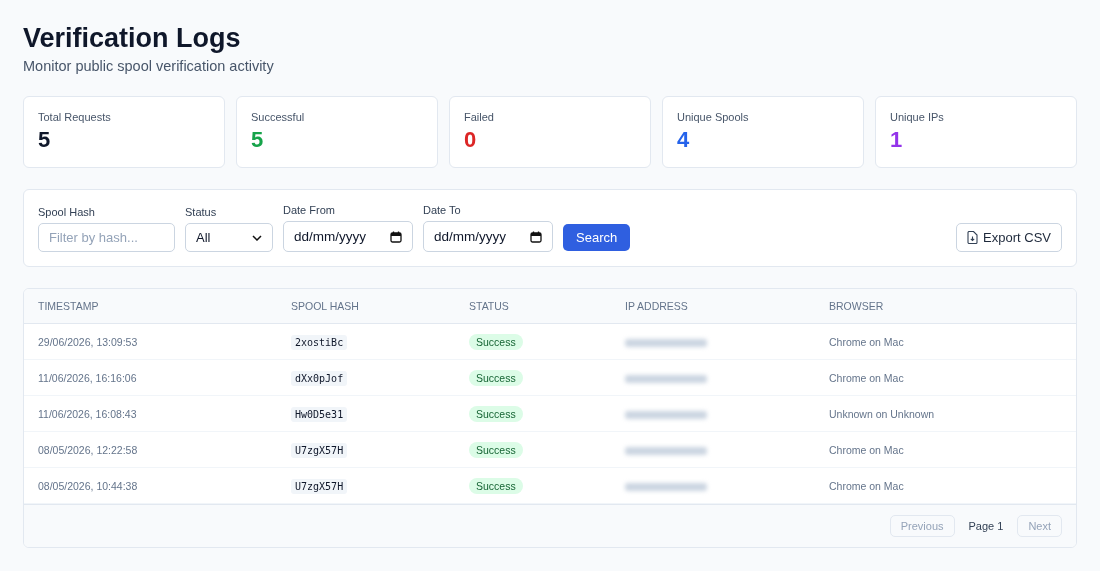  I want to click on timestamp-cell: 08/05/2026, 10:44:38, so click(150, 485).